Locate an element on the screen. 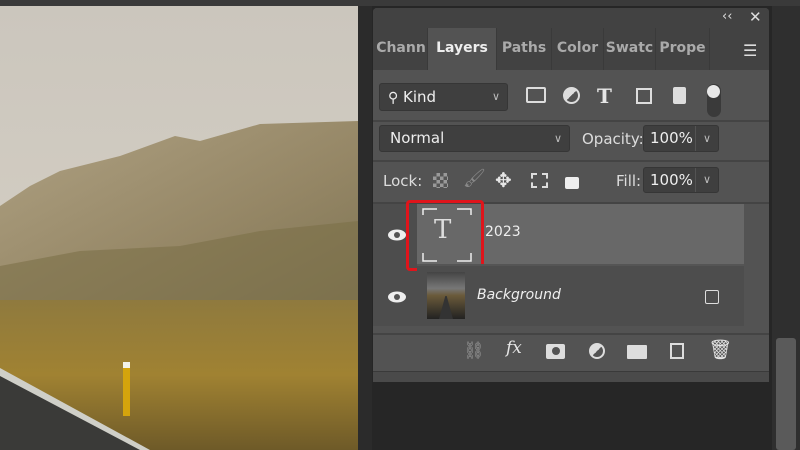 The image size is (800, 450). background-layer-thumbnail is located at coordinates (446, 295).